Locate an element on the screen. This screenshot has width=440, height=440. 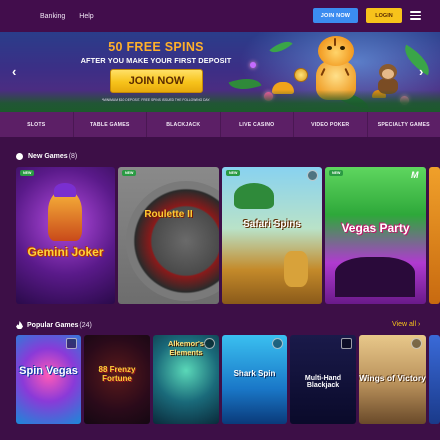
coin-illustration is located at coordinates (301, 75).